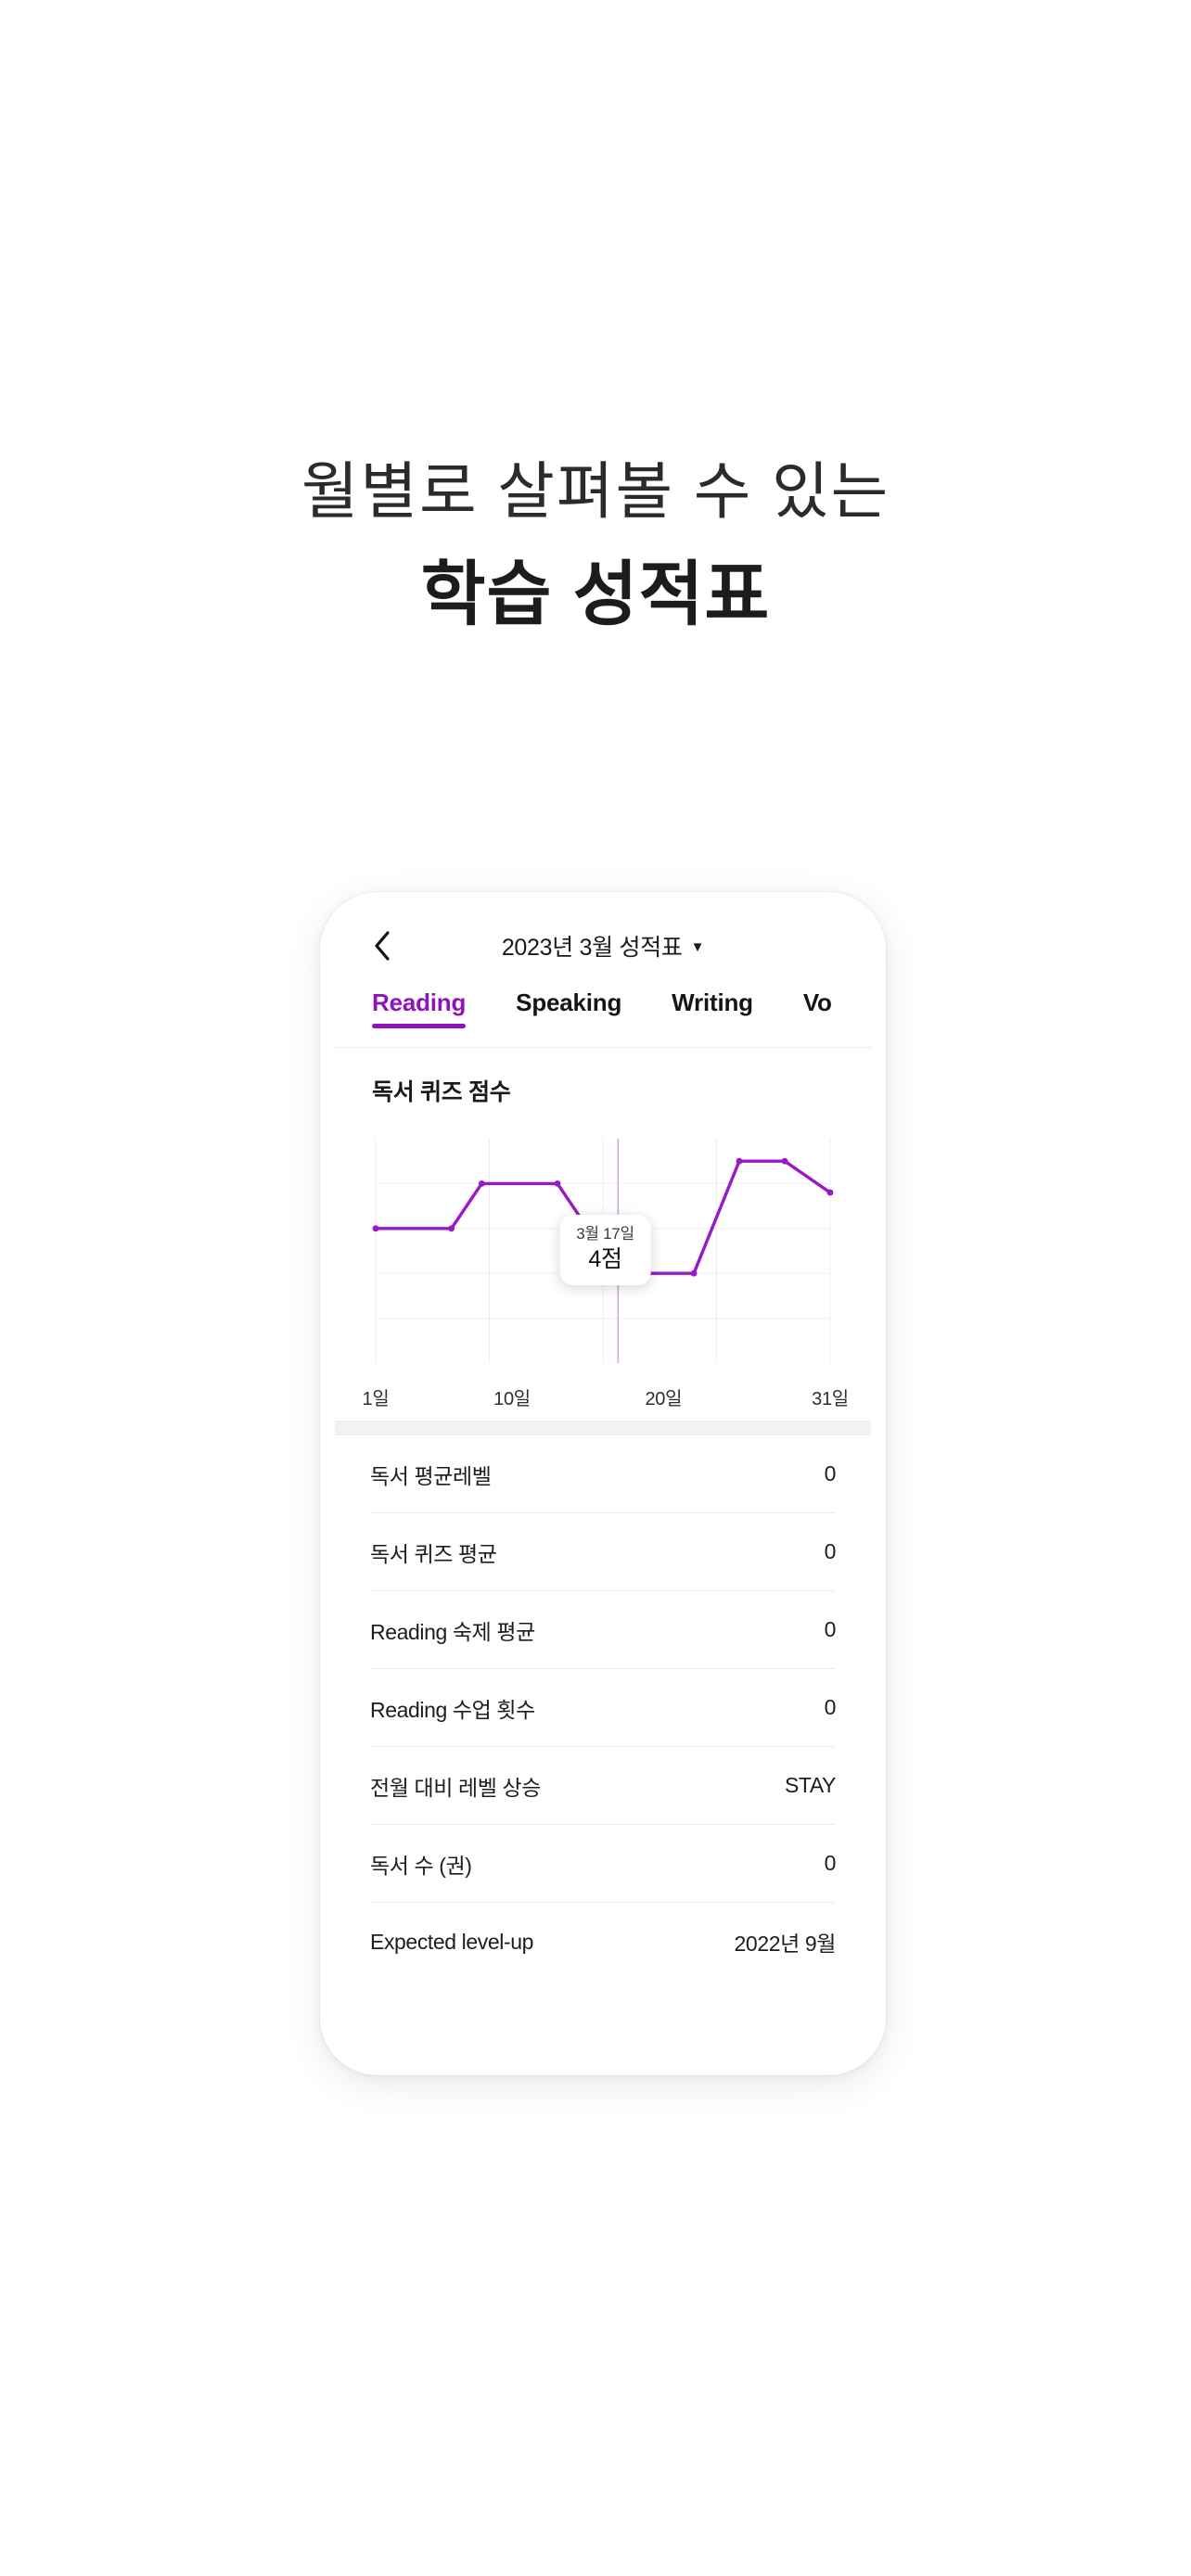 The height and width of the screenshot is (2576, 1191). I want to click on month-selector-label: 2023년 3월 성적표, so click(592, 948).